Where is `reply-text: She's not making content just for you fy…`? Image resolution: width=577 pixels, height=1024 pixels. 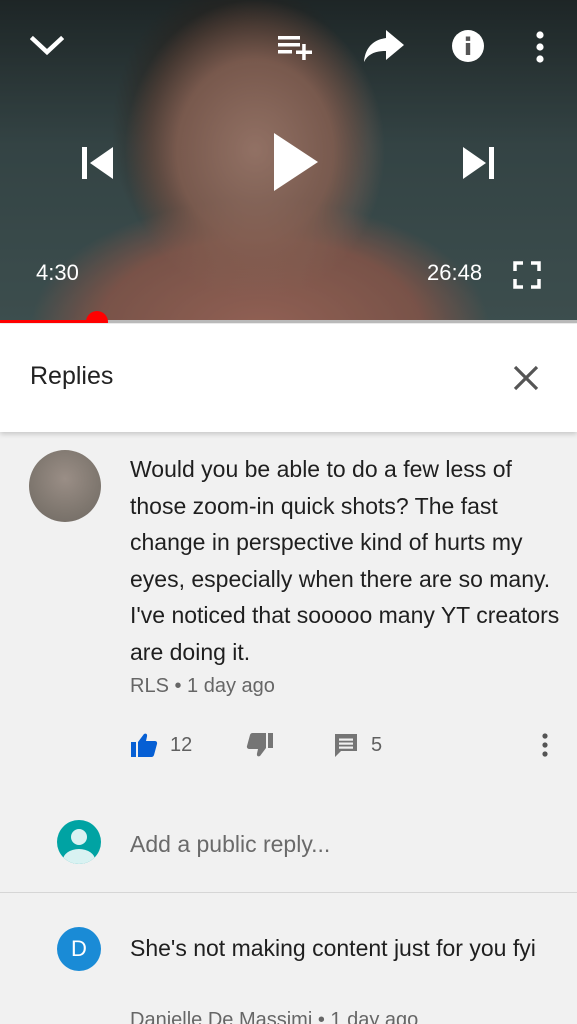 reply-text: She's not making content just for you fy… is located at coordinates (333, 948).